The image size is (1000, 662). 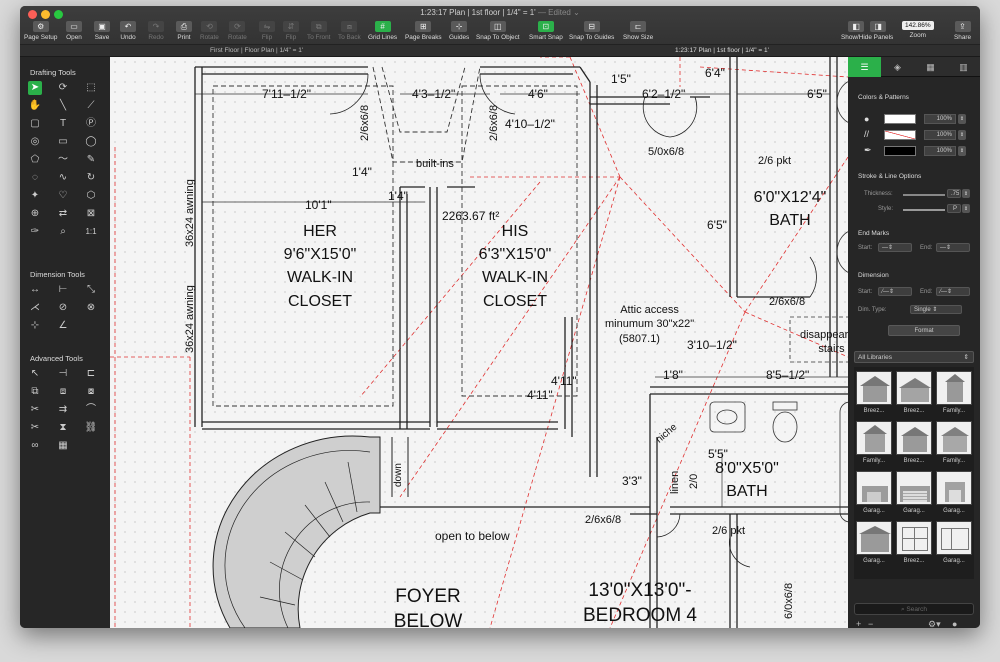 I want to click on to-front-button: ⧉ To Front, so click(x=318, y=32).